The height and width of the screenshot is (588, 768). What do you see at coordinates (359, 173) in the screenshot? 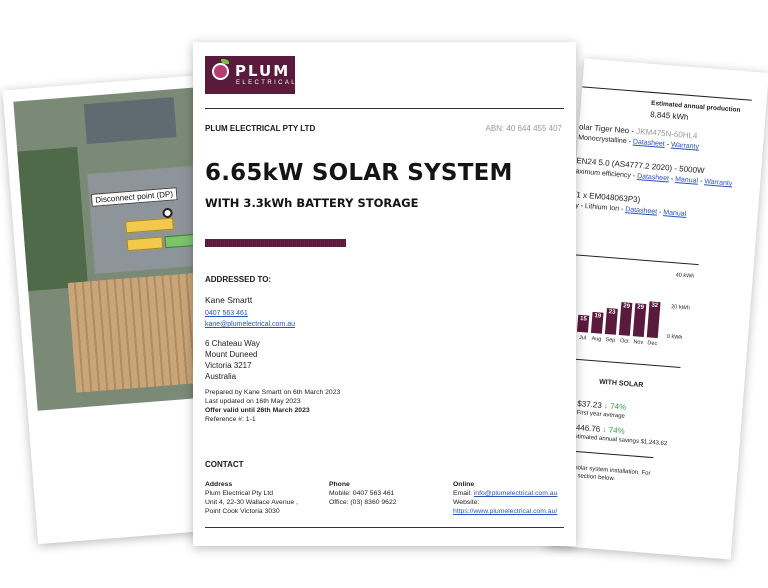
I see `page-title: 6.65kW SOLAR SYSTEM` at bounding box center [359, 173].